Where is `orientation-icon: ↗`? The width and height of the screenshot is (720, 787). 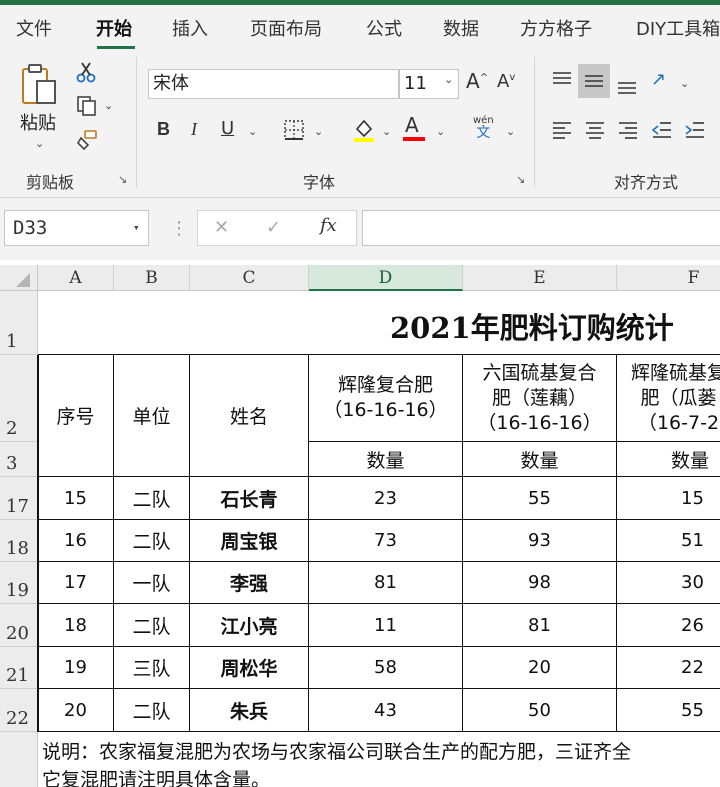
orientation-icon: ↗ is located at coordinates (658, 80).